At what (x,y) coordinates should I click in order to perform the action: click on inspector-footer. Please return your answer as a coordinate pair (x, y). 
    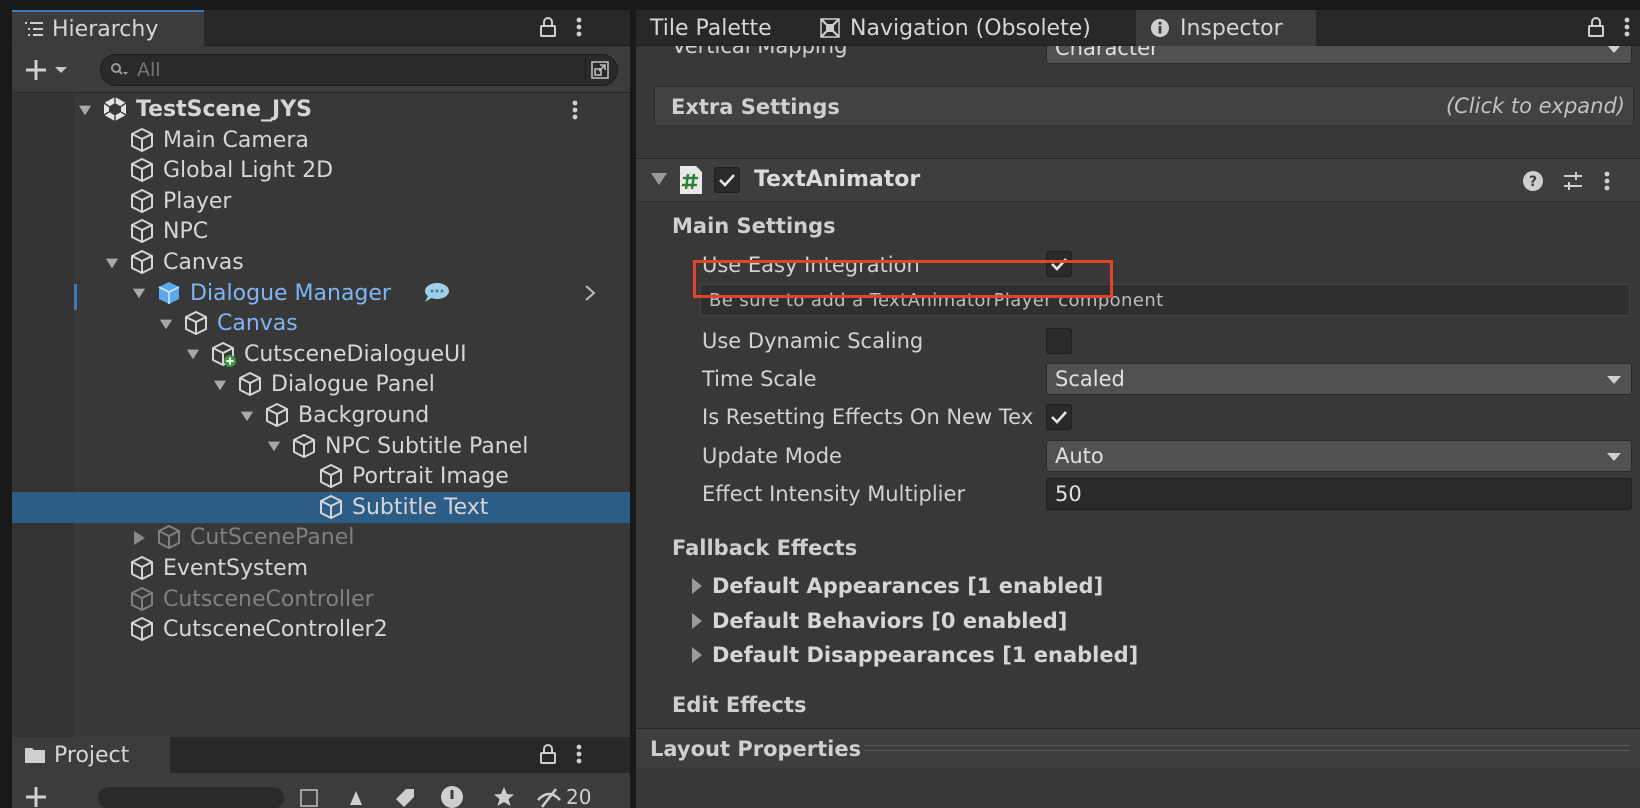
    Looking at the image, I should click on (1138, 788).